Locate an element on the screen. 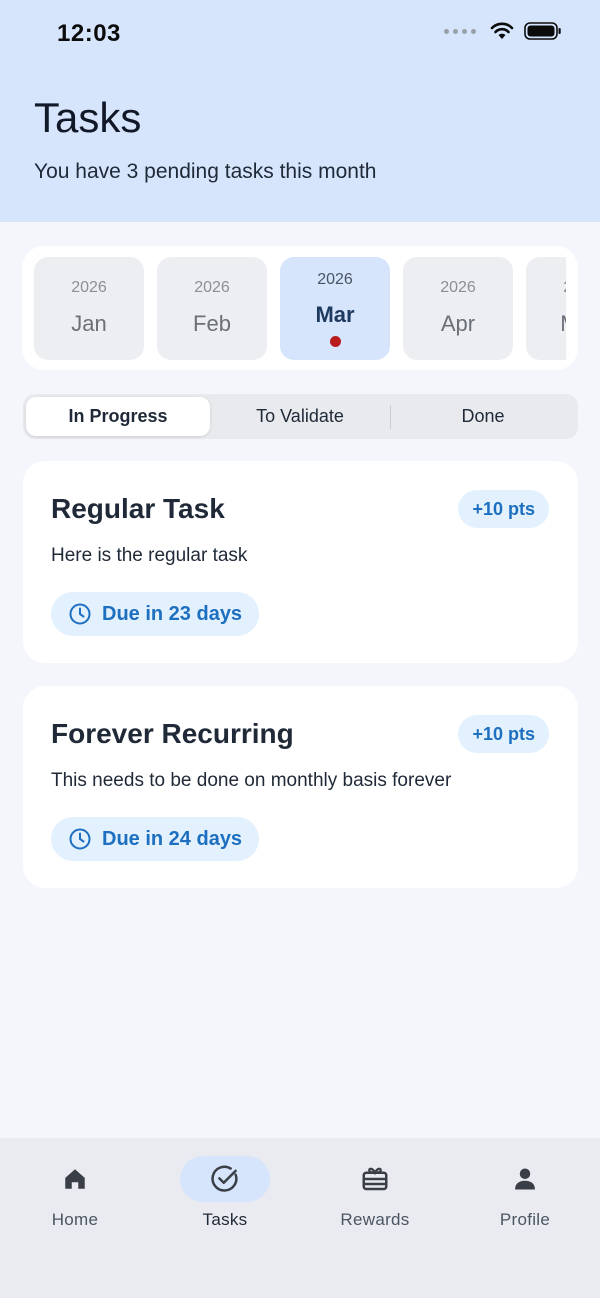  status-bar: 12:03 is located at coordinates (300, 35).